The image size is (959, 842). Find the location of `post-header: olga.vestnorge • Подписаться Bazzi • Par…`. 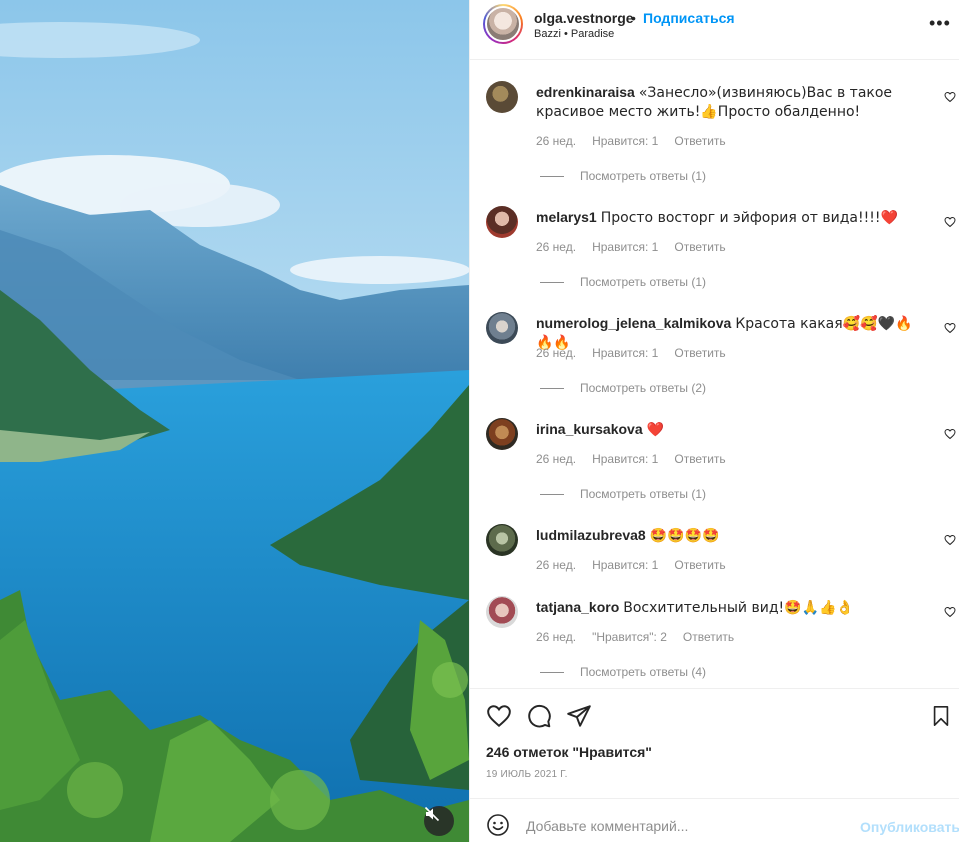

post-header: olga.vestnorge • Подписаться Bazzi • Par… is located at coordinates (714, 30).